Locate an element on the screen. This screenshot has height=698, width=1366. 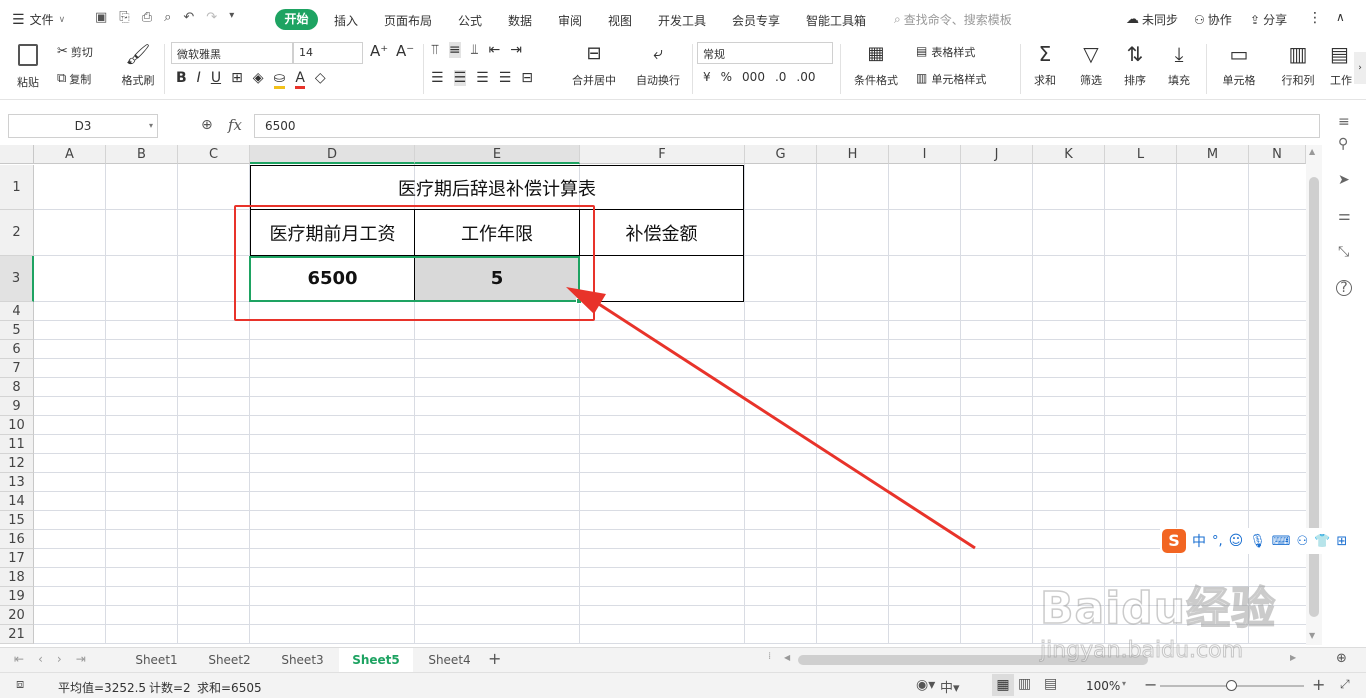
column-header-l: L is located at coordinates (1141, 154).